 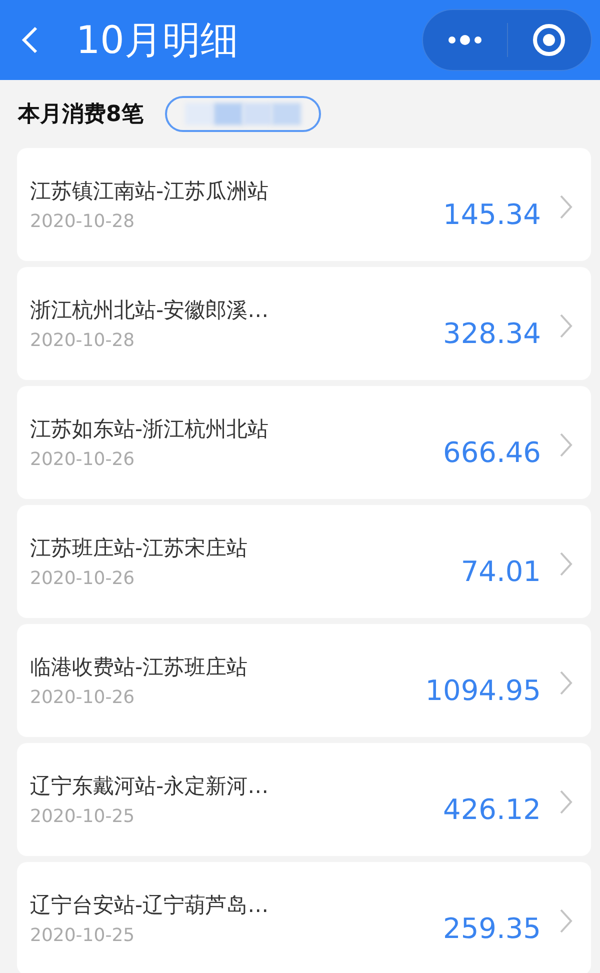 I want to click on route-text: 江苏班庄站-江苏宋庄站, so click(x=139, y=548).